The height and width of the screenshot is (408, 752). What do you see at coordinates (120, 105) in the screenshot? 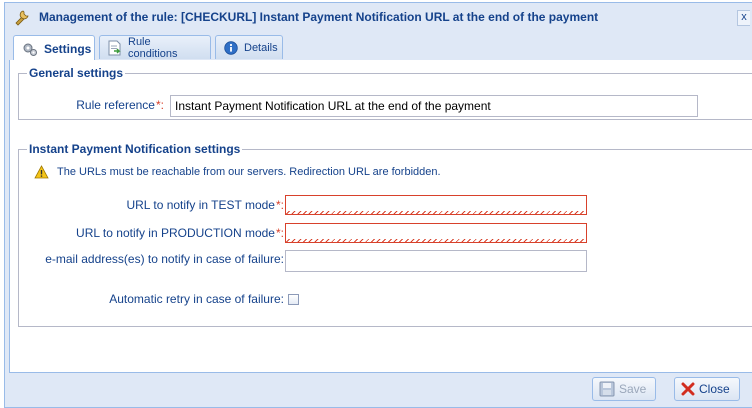
I see `rule-reference-label: Rule reference*:` at bounding box center [120, 105].